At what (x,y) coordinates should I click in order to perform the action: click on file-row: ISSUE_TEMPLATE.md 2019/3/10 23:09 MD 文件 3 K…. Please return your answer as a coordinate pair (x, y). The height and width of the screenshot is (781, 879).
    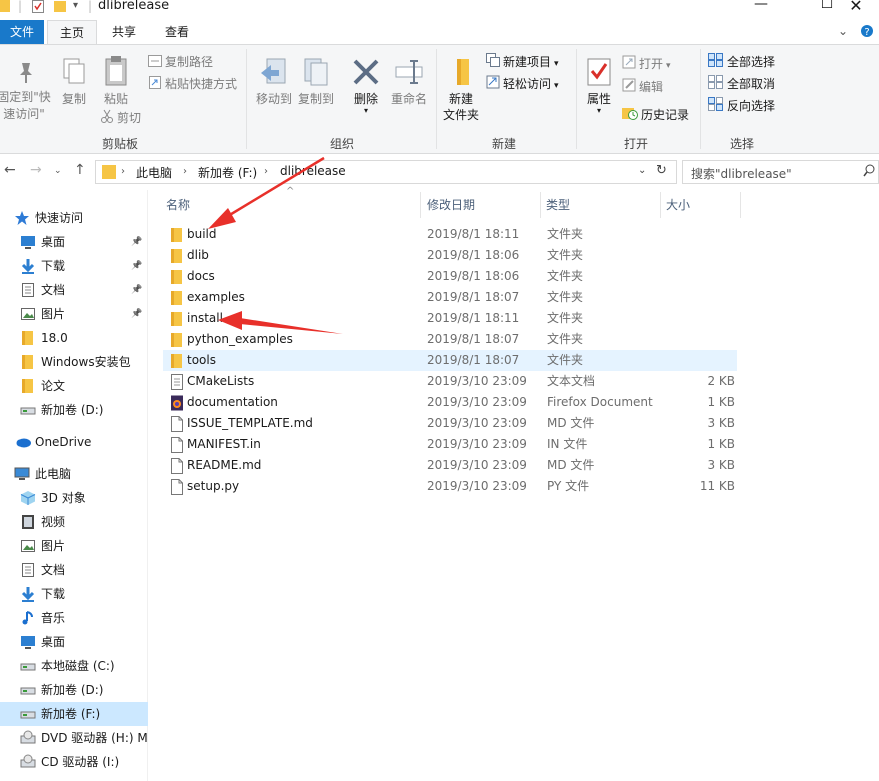
    Looking at the image, I should click on (450, 423).